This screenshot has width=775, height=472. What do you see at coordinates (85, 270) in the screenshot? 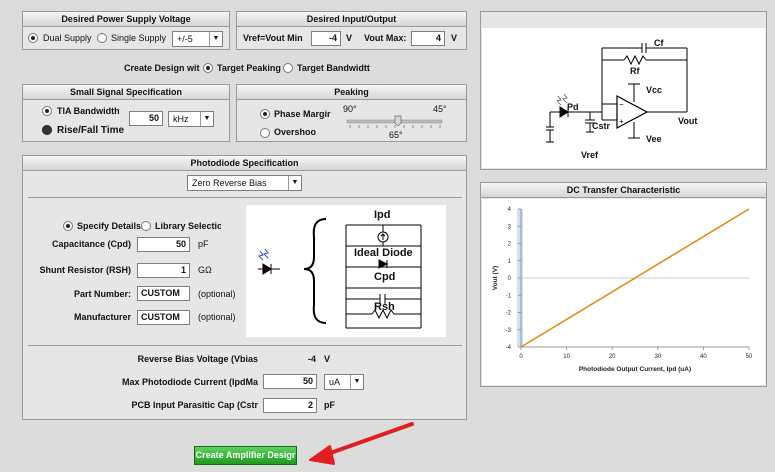
I see `shunt-resistor-label: Shunt Resistor (RSH)` at bounding box center [85, 270].